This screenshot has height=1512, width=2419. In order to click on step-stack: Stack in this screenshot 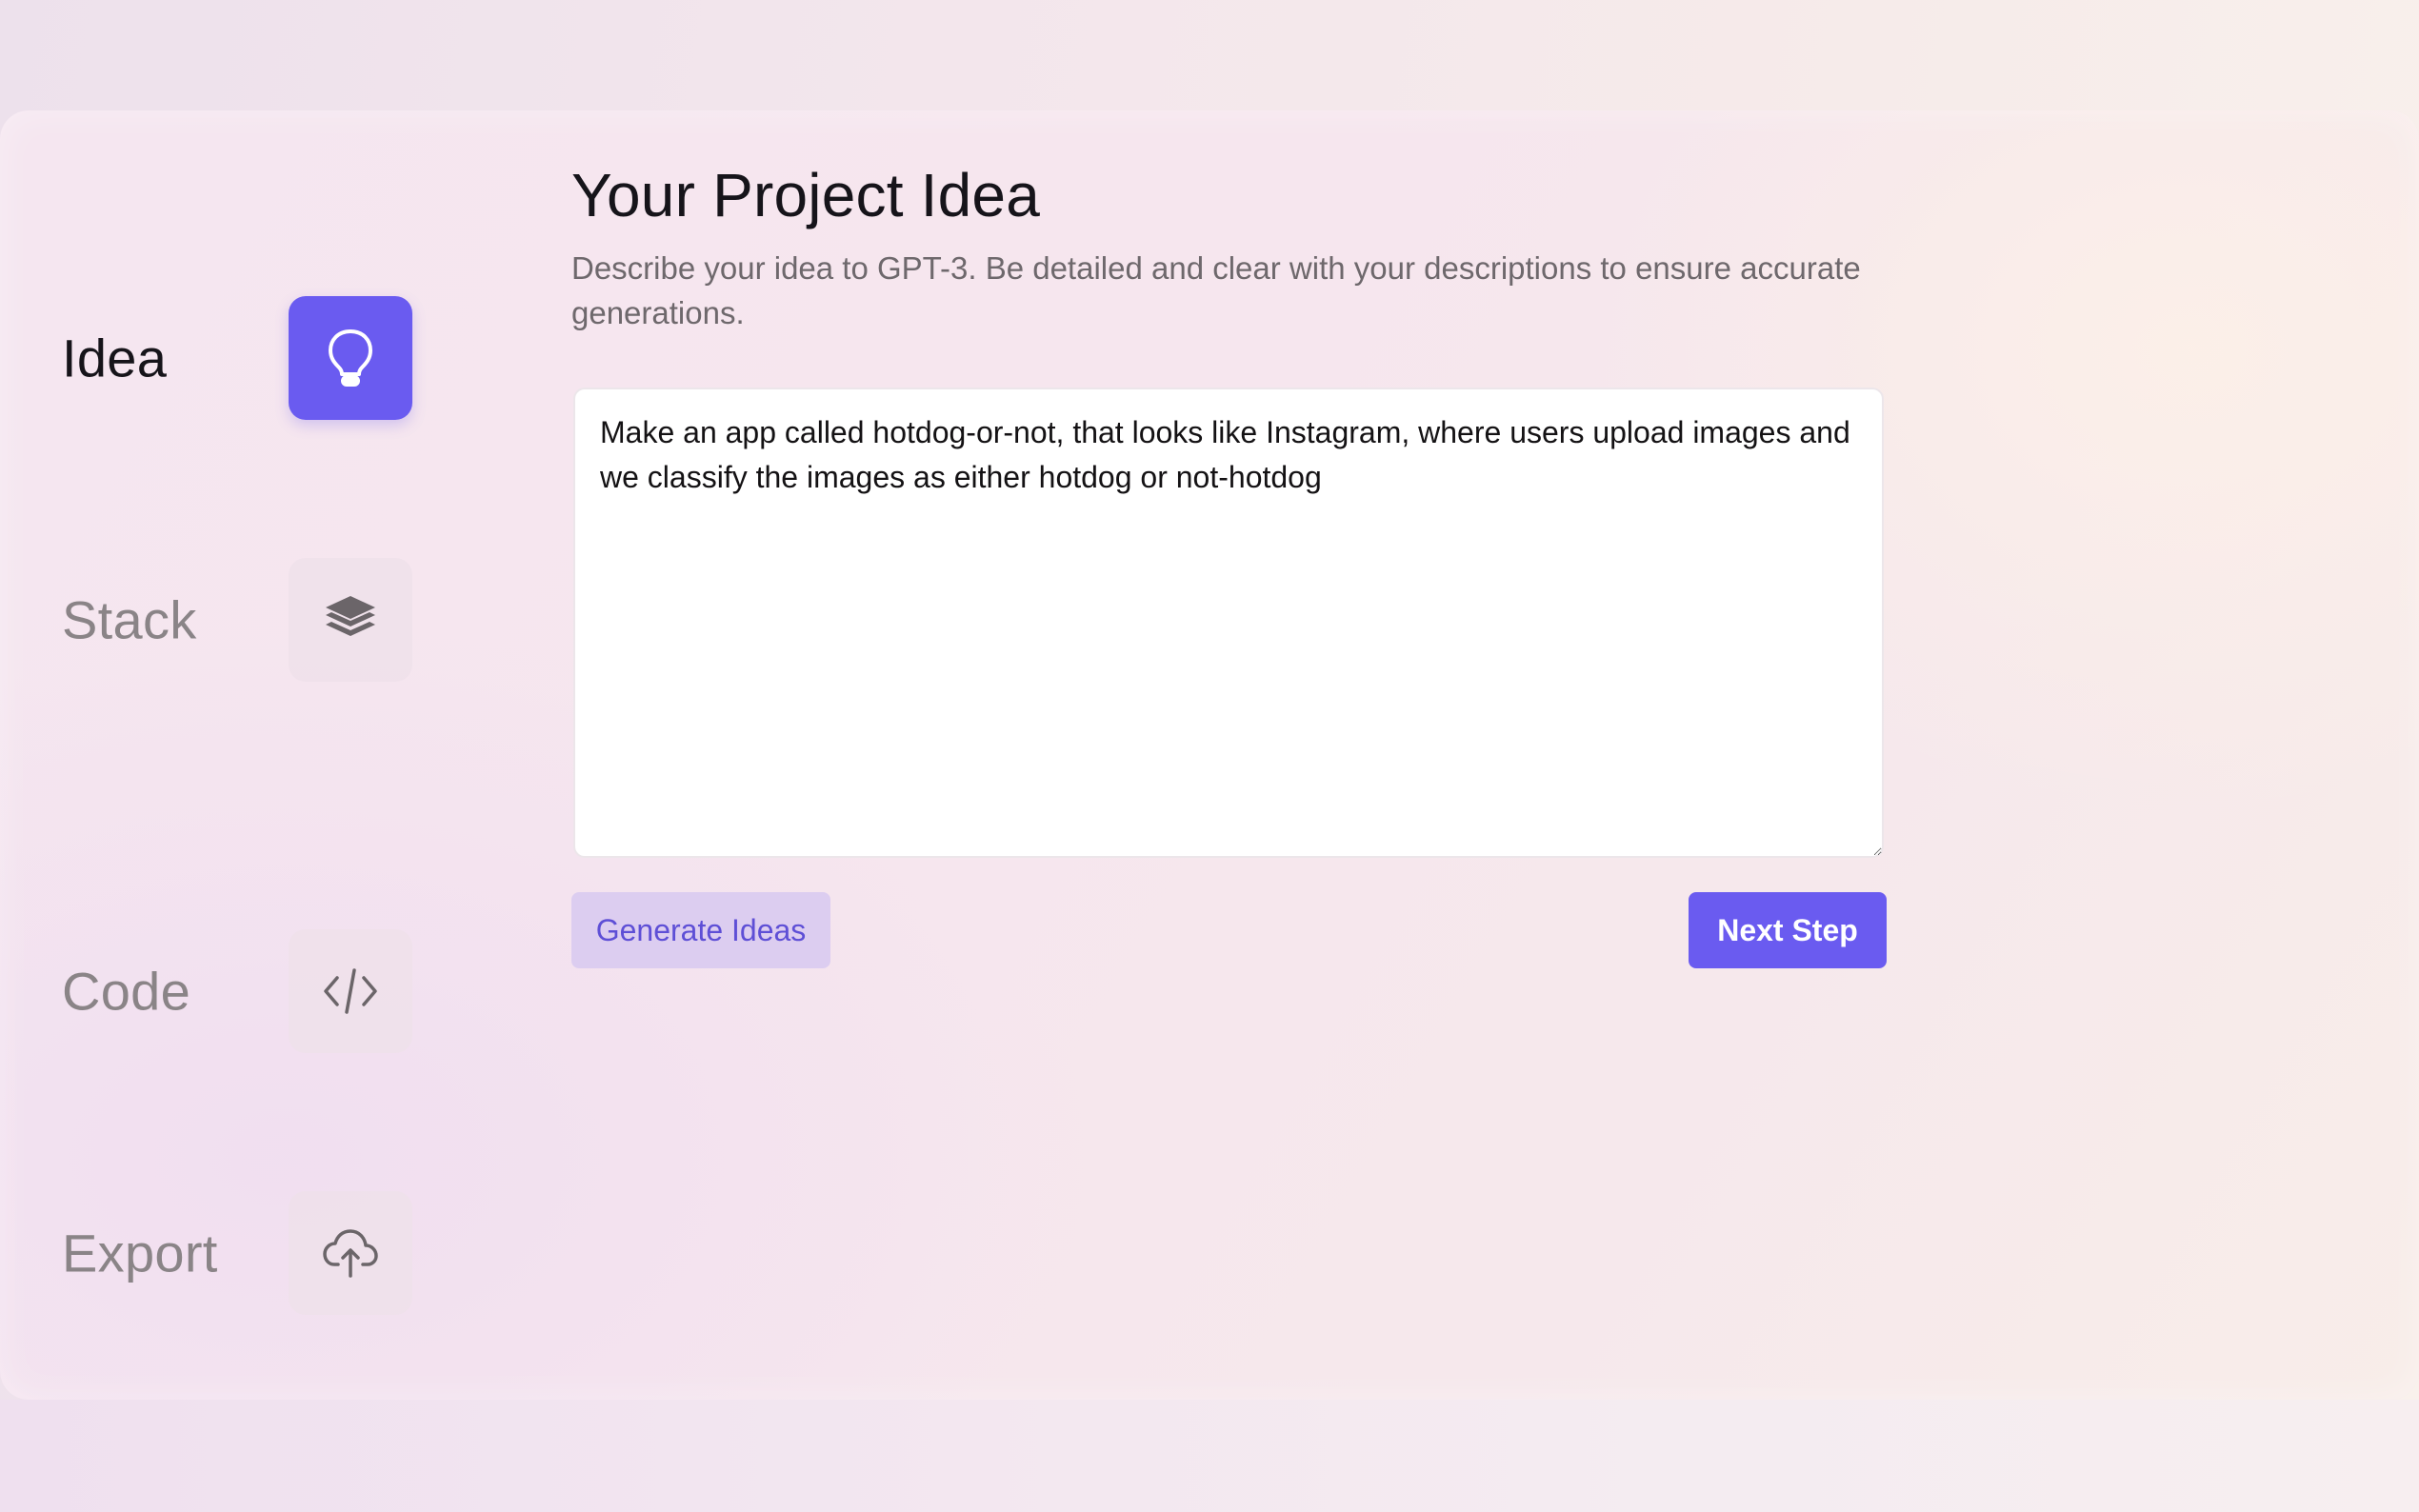, I will do `click(209, 620)`.